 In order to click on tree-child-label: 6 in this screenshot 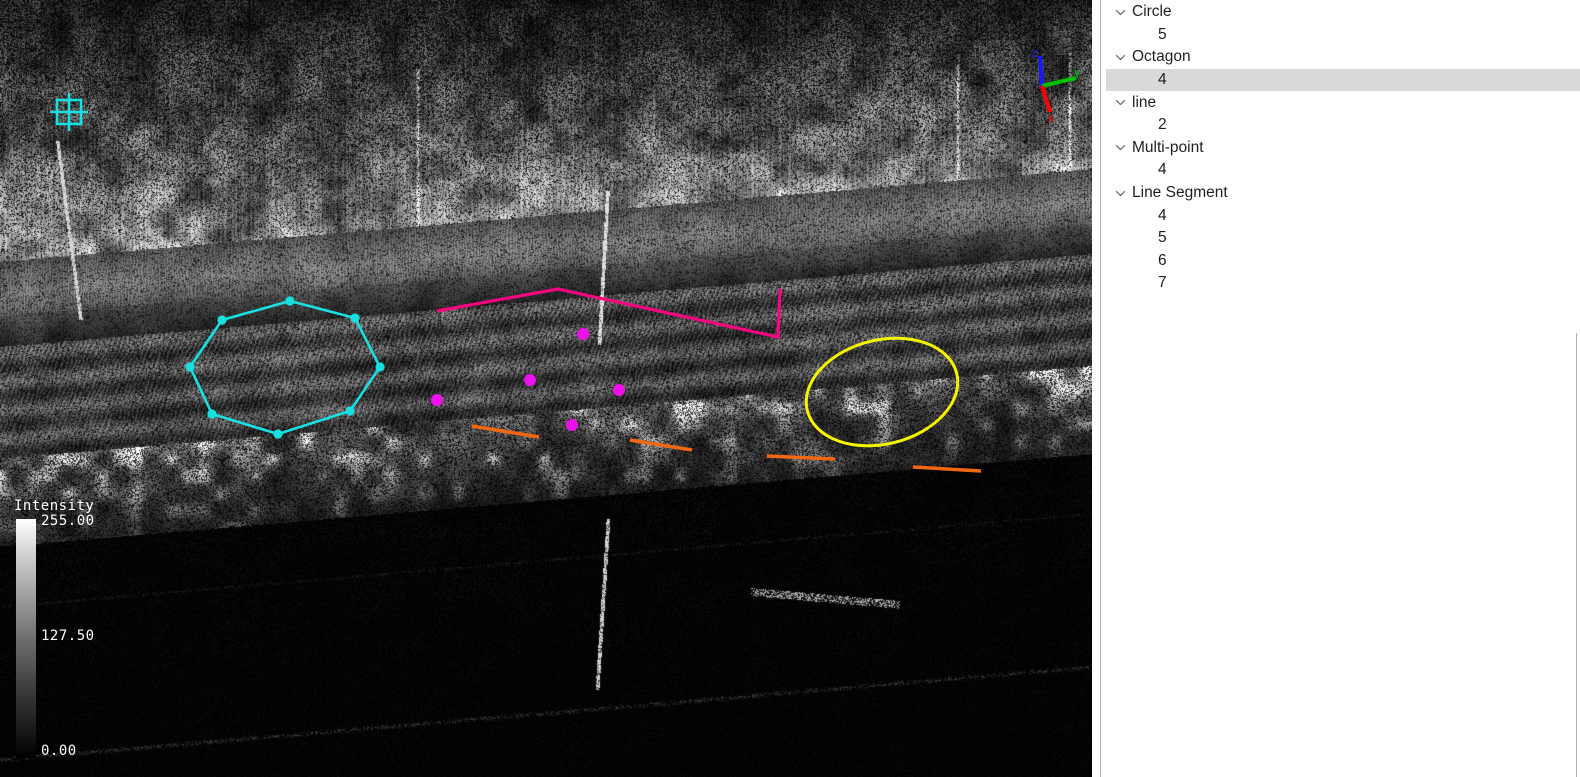, I will do `click(1162, 260)`.